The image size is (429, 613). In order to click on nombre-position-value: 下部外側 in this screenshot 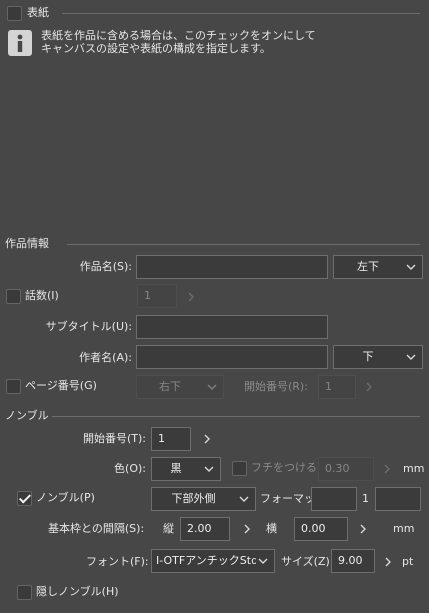, I will do `click(193, 498)`.